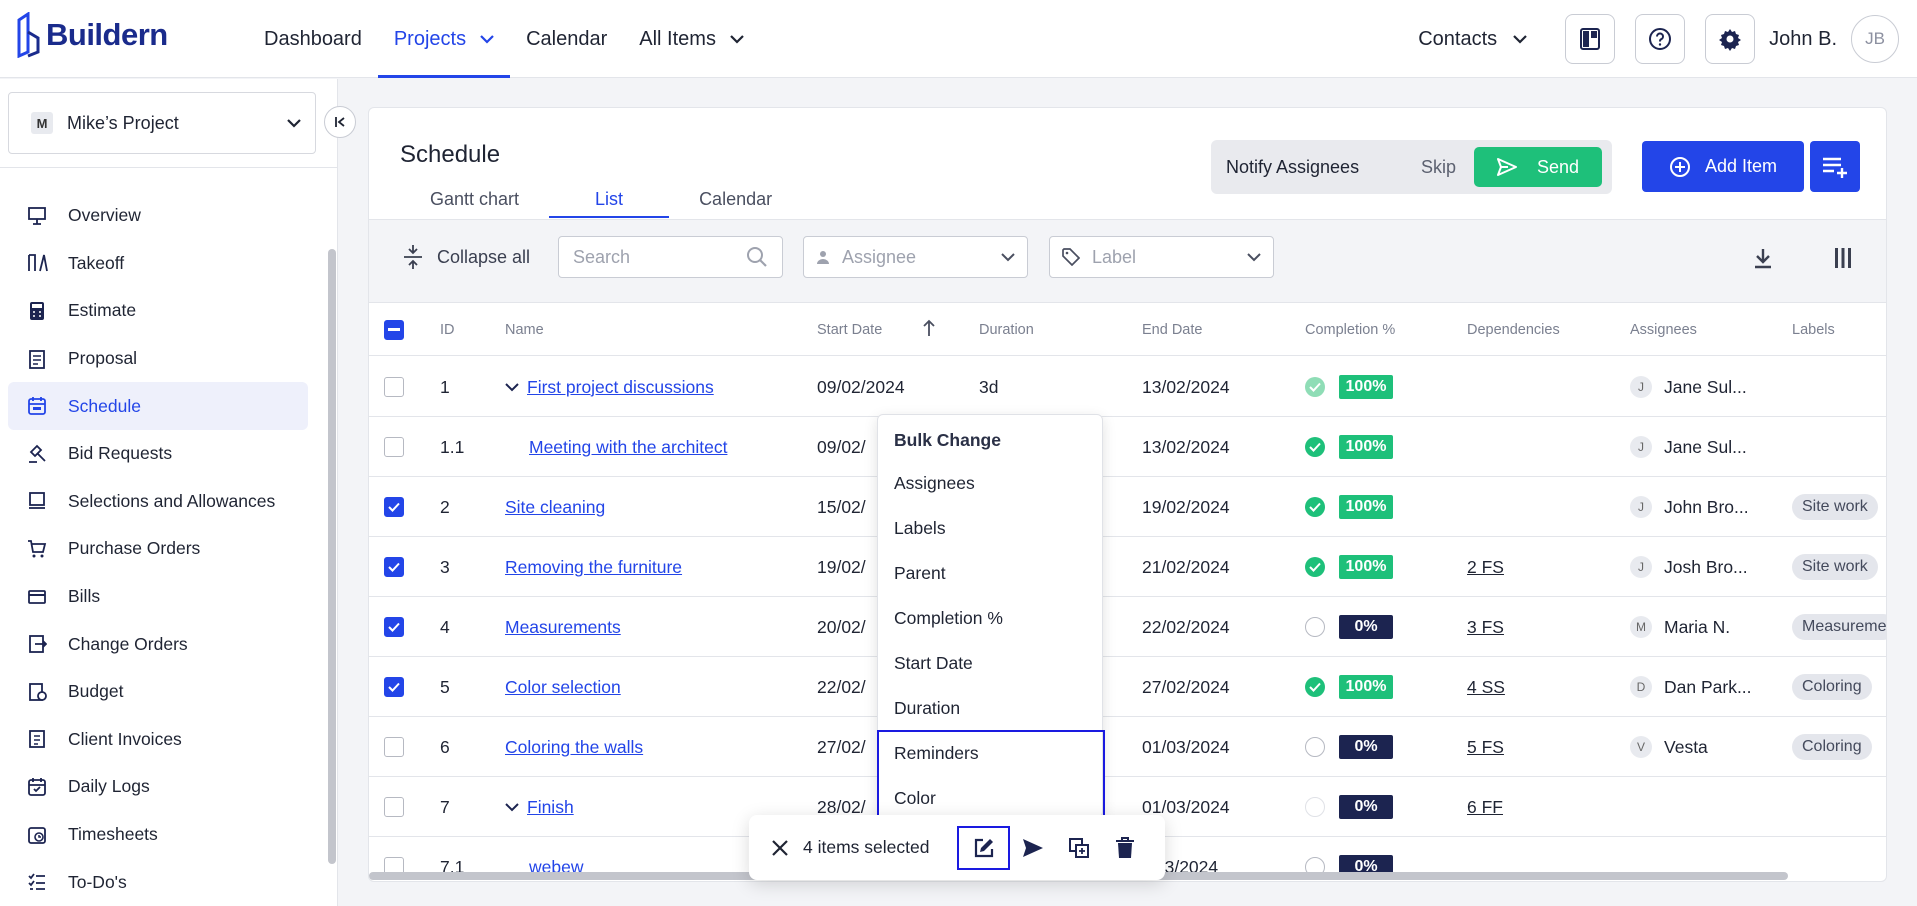 Image resolution: width=1917 pixels, height=906 pixels. What do you see at coordinates (984, 847) in the screenshot?
I see `bulk-edit-button` at bounding box center [984, 847].